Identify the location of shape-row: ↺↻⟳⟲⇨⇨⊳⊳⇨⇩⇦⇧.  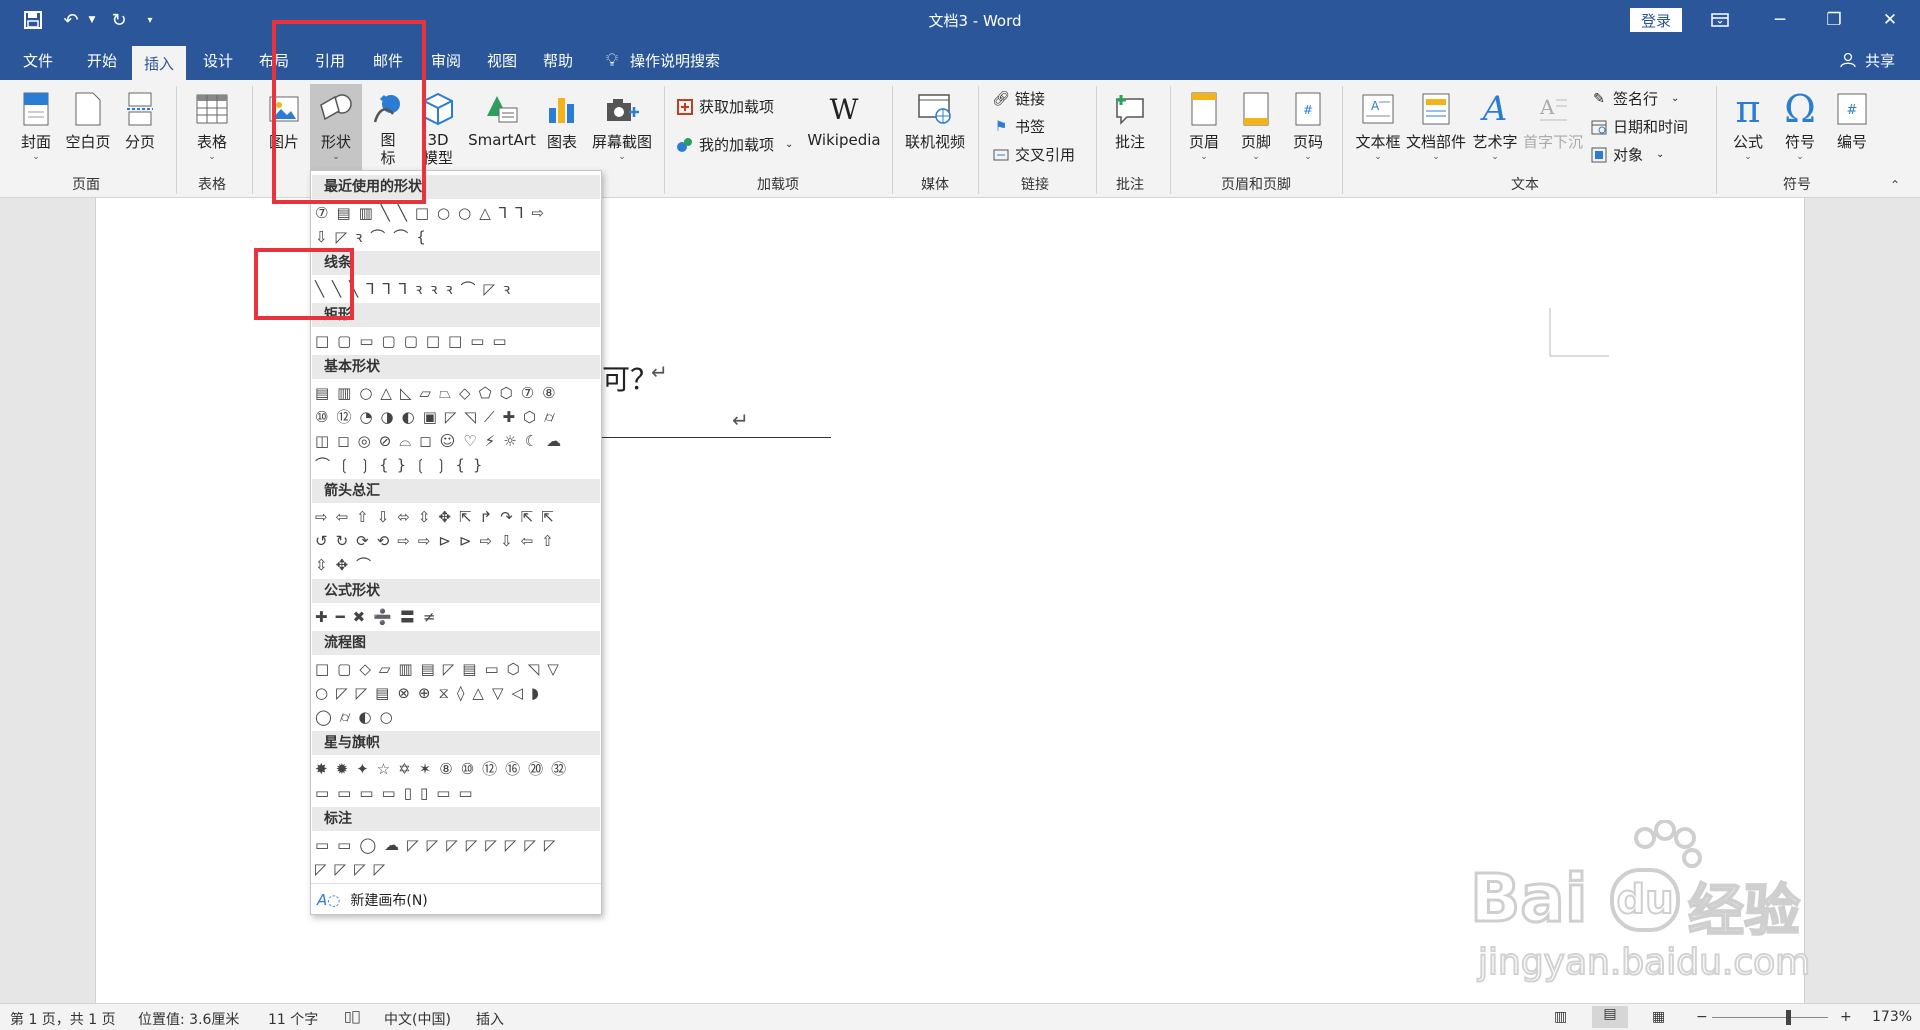
(457, 541).